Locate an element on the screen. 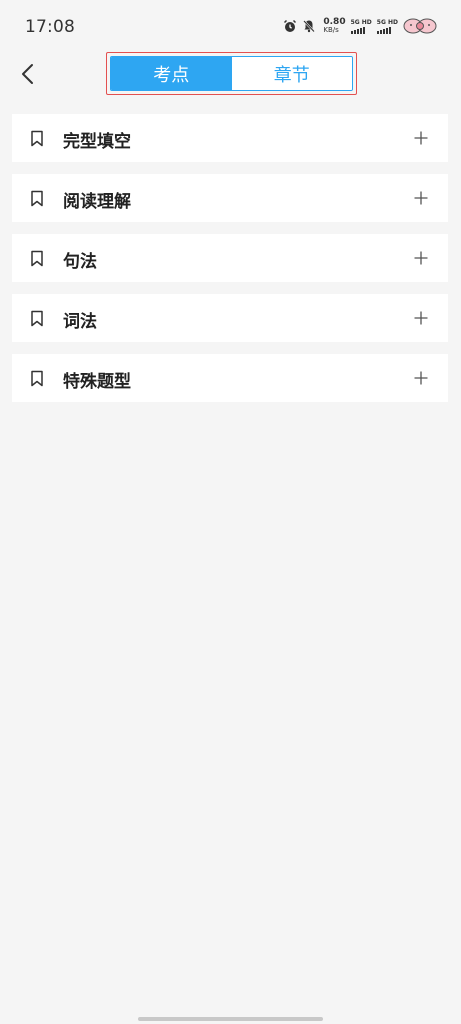 The height and width of the screenshot is (1024, 461). home-indicator is located at coordinates (230, 1019).